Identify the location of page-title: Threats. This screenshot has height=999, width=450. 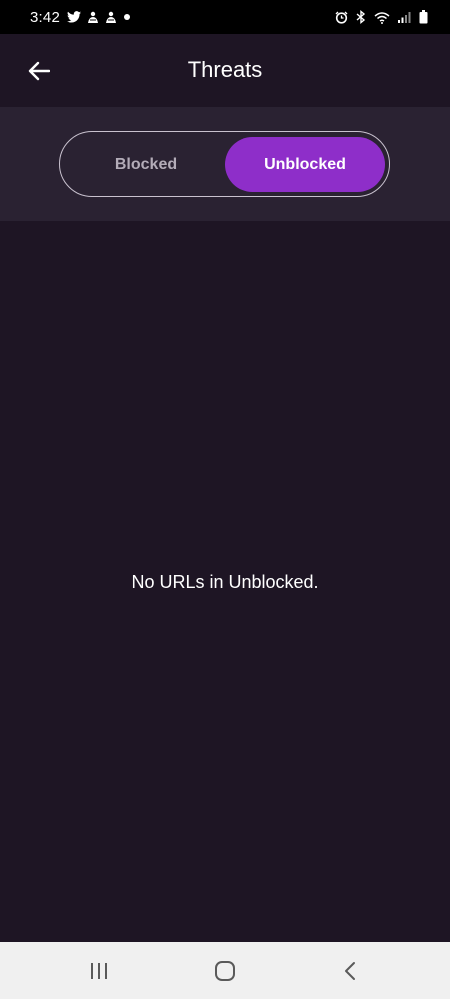
(225, 69).